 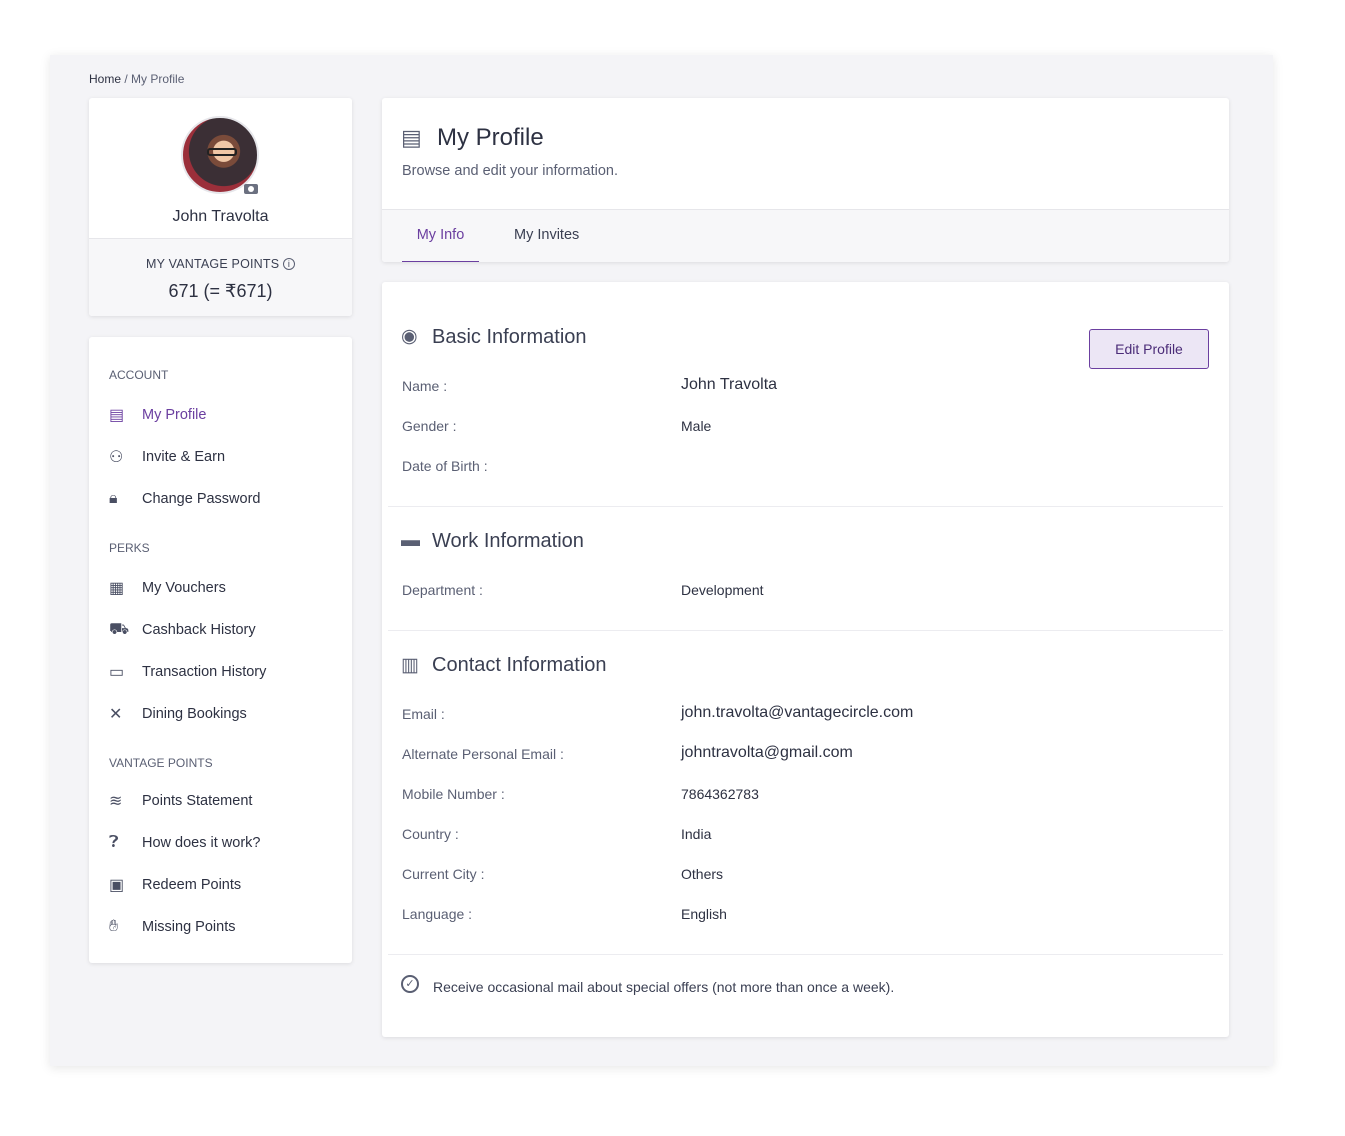 I want to click on sidebar-item-label: Cashback History, so click(x=199, y=630).